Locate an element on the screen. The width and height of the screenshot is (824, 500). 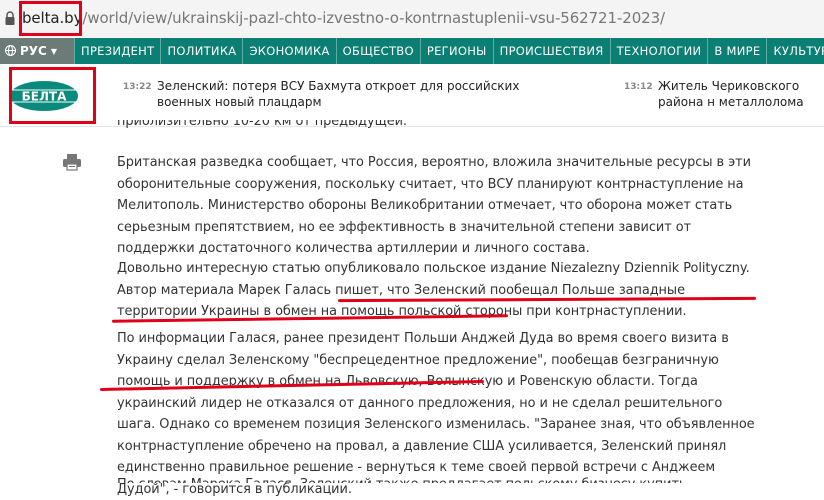
globe-icon is located at coordinates (10, 50).